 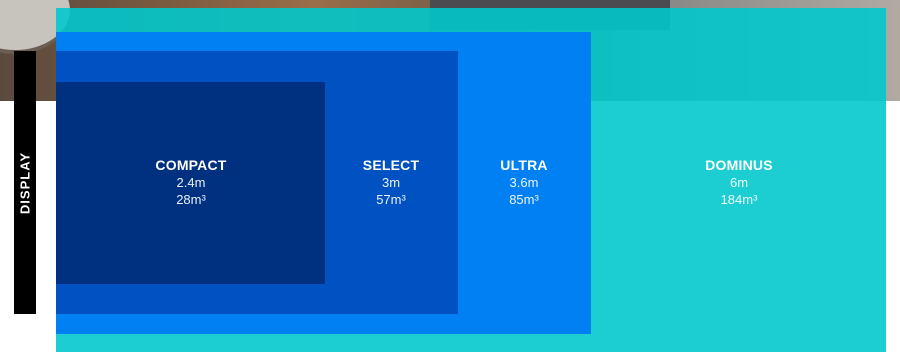 I want to click on display-side-tab: DISPLAY, so click(x=25, y=182).